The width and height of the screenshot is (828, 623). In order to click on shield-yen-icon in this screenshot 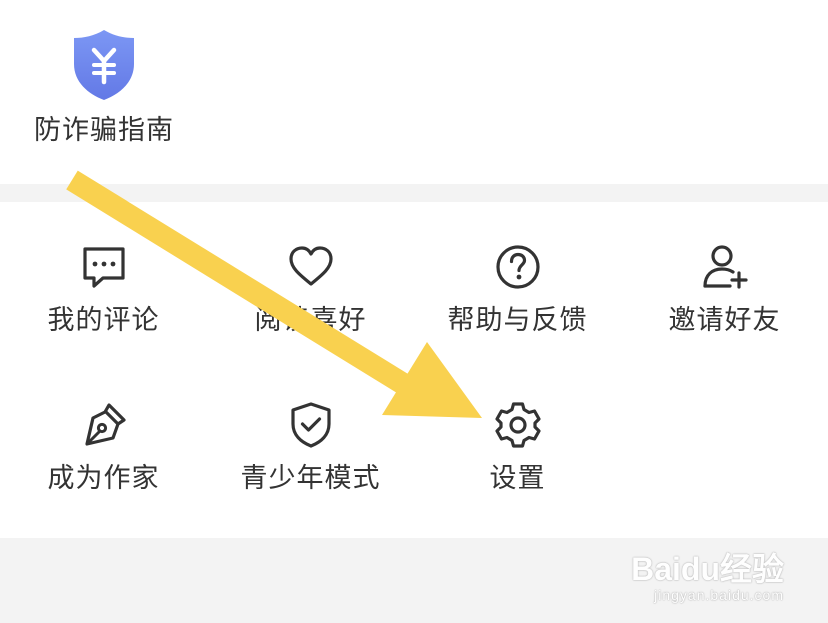, I will do `click(104, 65)`.